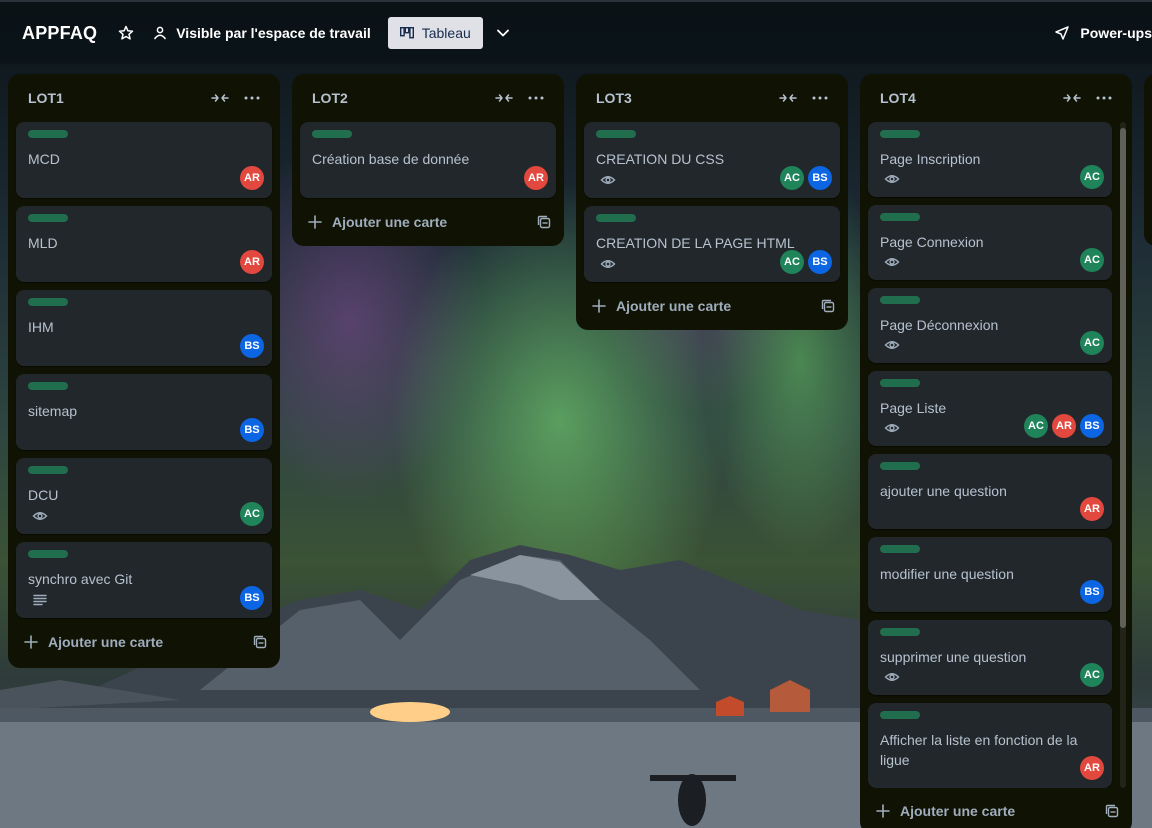 Image resolution: width=1152 pixels, height=828 pixels. I want to click on card-title: modifier une question, so click(947, 574).